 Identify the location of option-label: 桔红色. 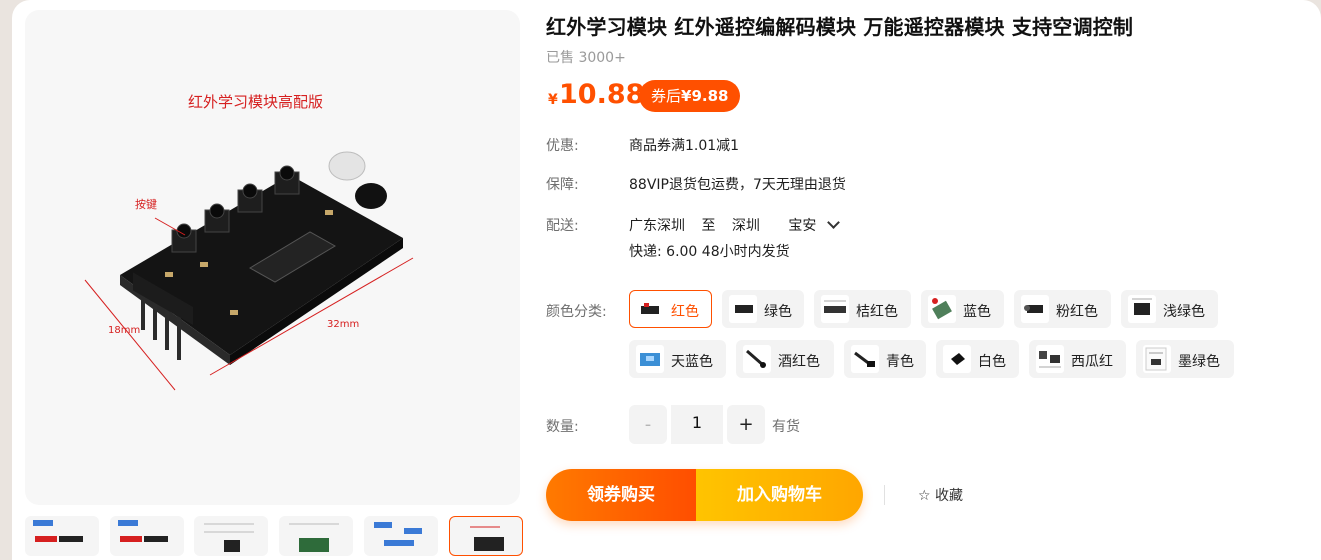
(877, 312).